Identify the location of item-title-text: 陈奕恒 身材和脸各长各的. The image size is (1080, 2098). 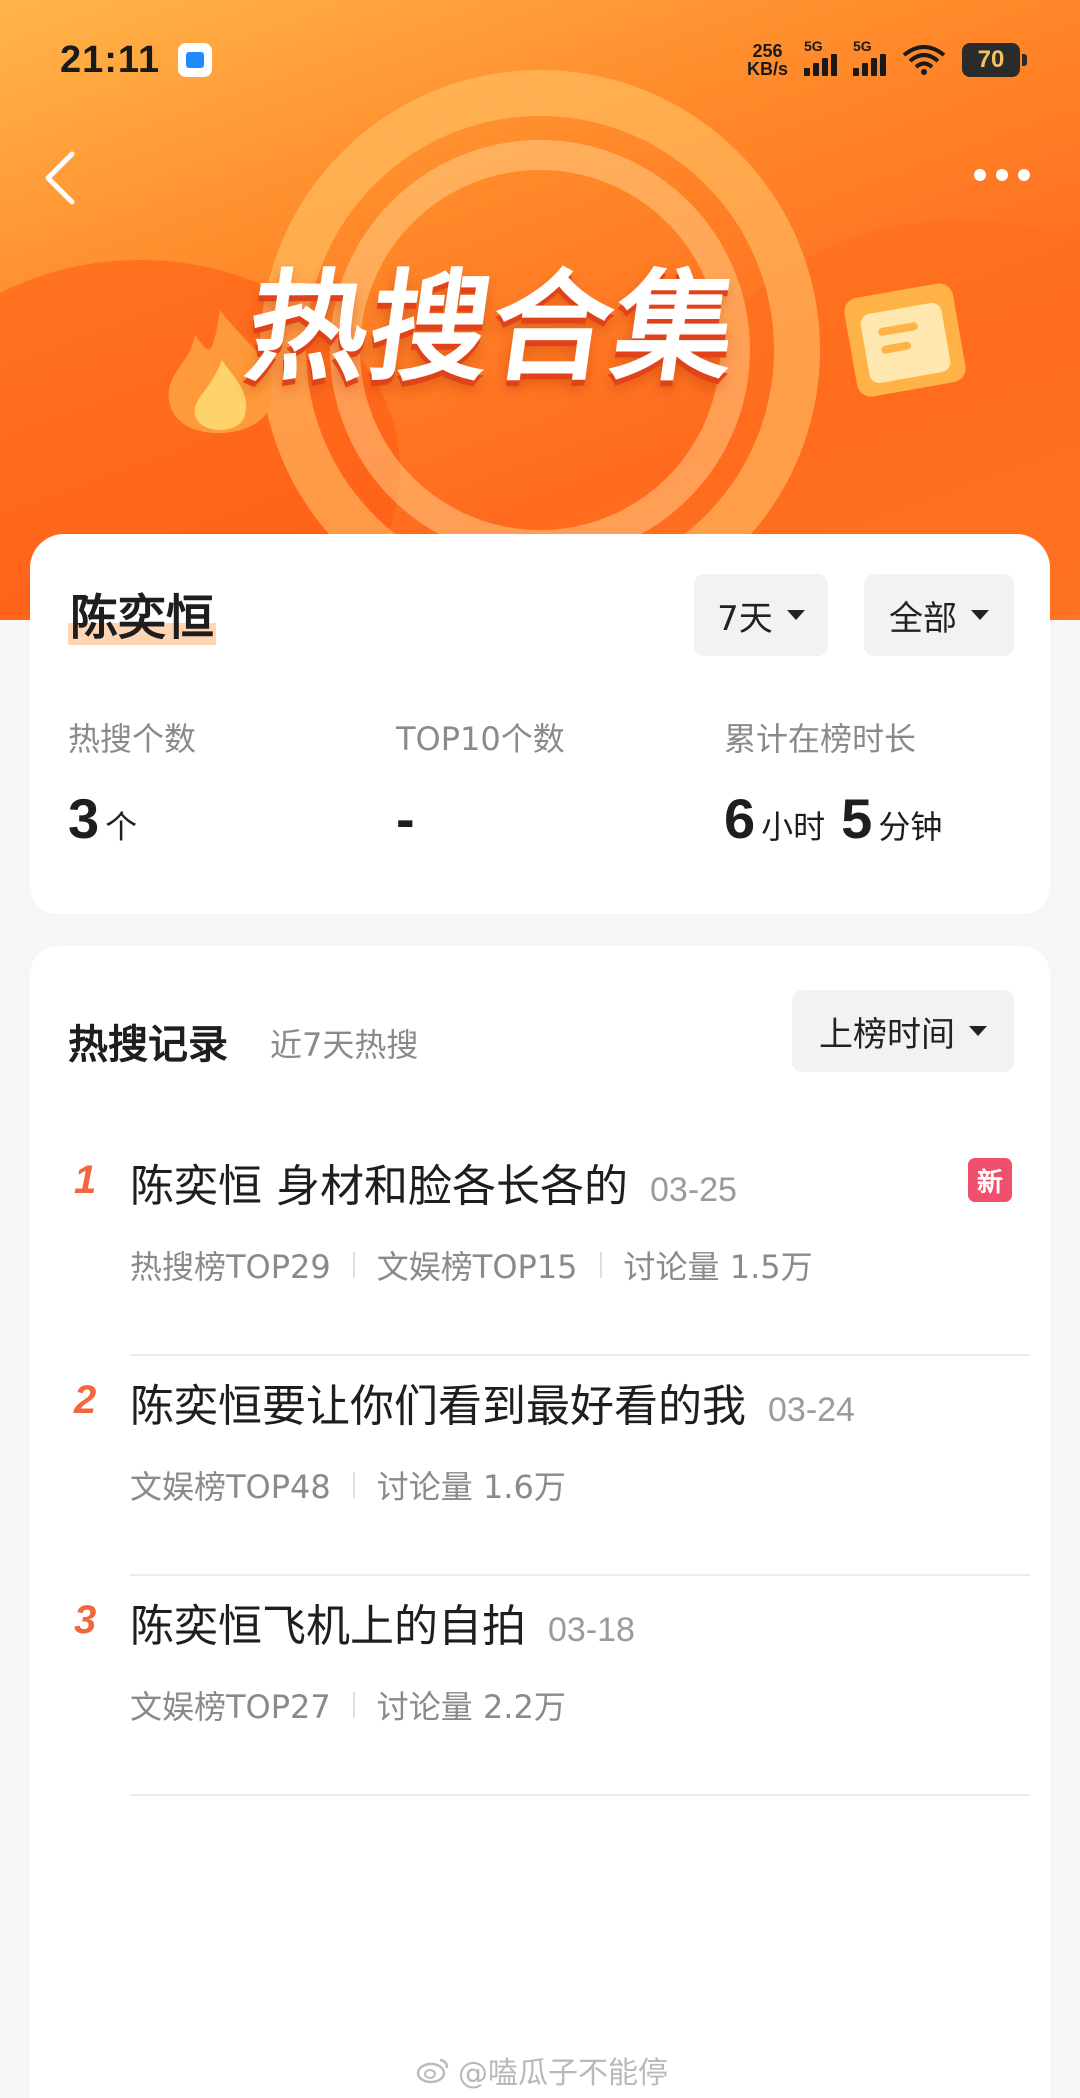
(379, 1186).